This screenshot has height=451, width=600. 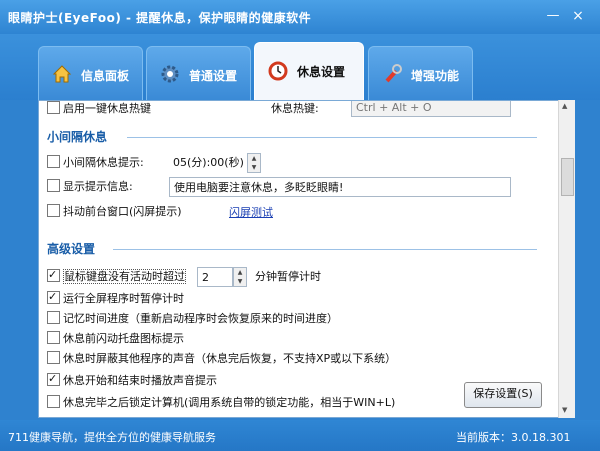 I want to click on interval-row: 小间隔休息提示:, so click(x=95, y=163).